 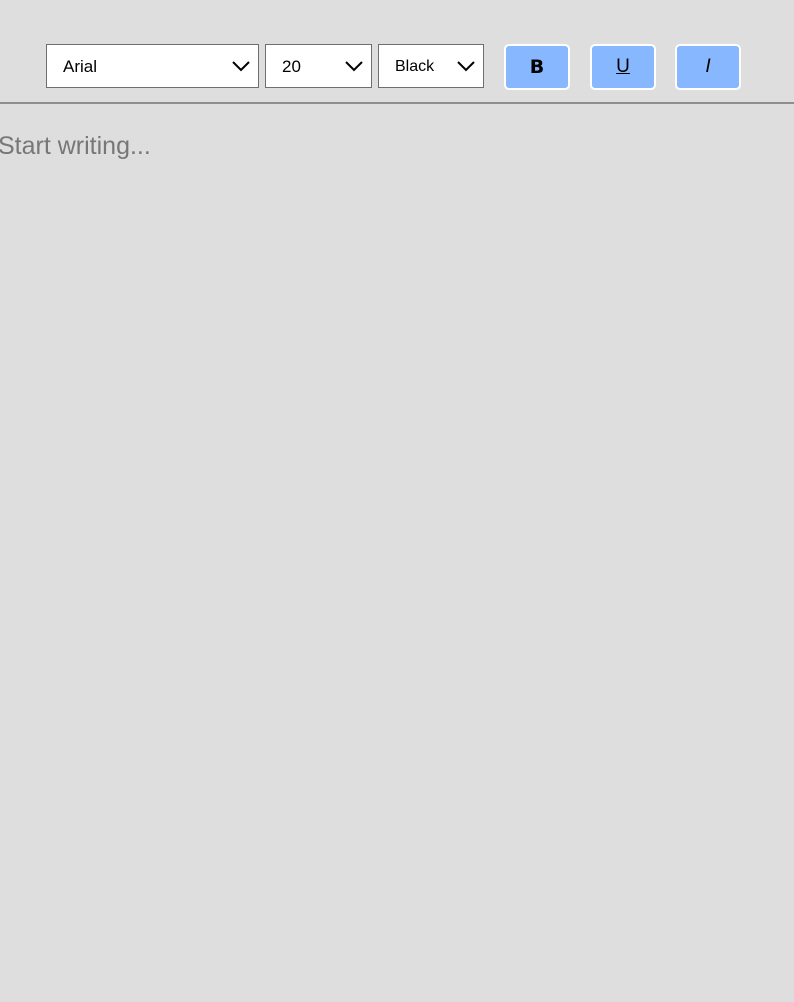 I want to click on underline-button: U, so click(x=623, y=67).